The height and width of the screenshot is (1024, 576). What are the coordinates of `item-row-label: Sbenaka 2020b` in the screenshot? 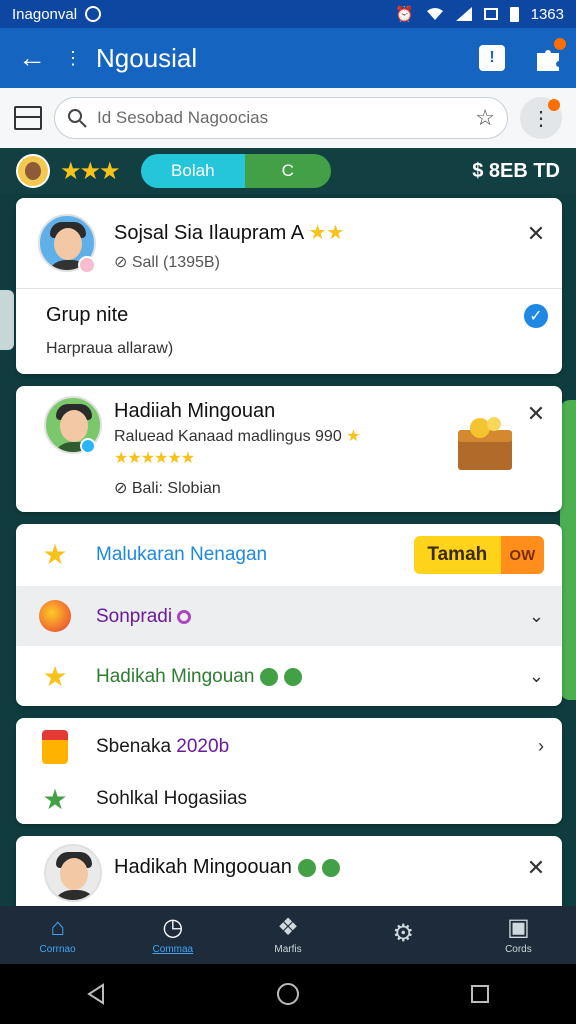 It's located at (163, 746).